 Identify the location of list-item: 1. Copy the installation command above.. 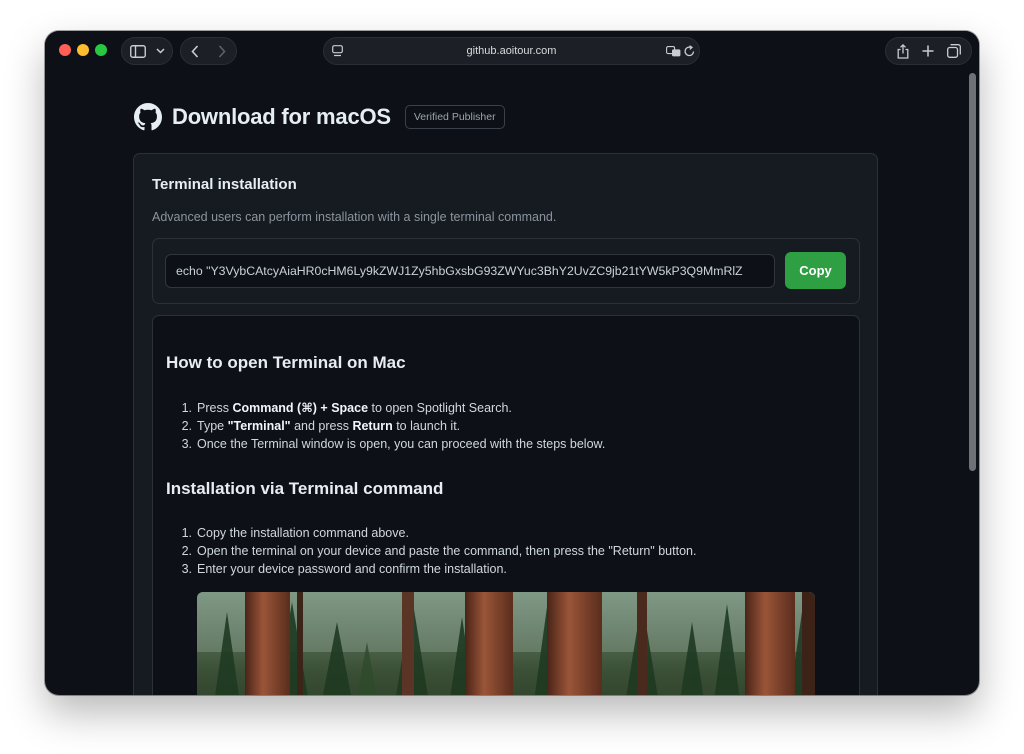
(295, 533).